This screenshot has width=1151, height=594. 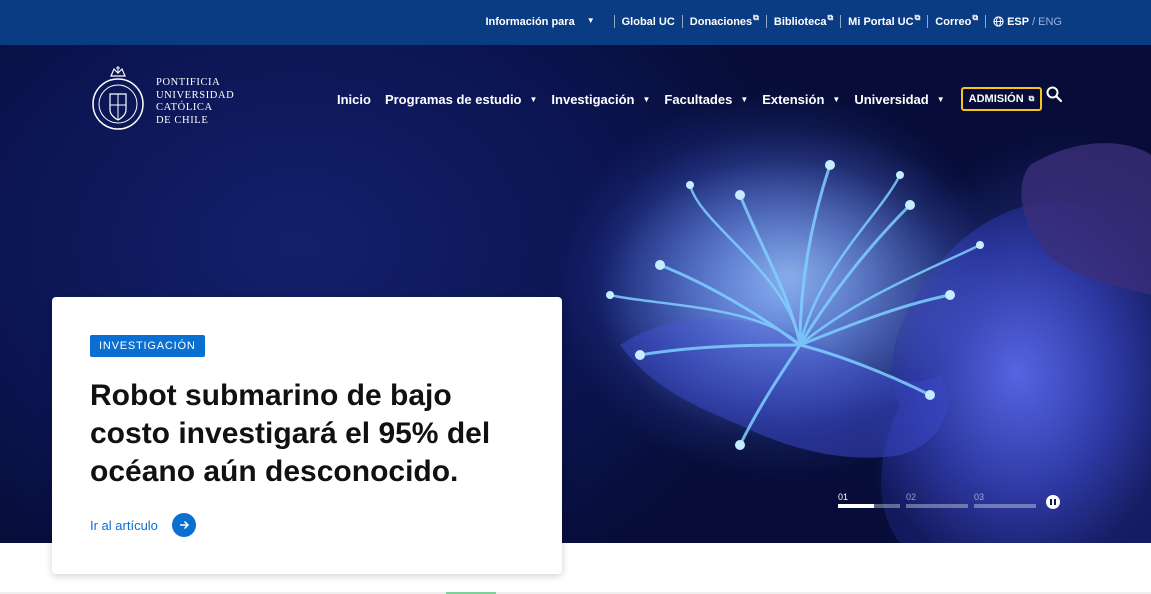 I want to click on logo-line: CATÓLICA, so click(x=184, y=107).